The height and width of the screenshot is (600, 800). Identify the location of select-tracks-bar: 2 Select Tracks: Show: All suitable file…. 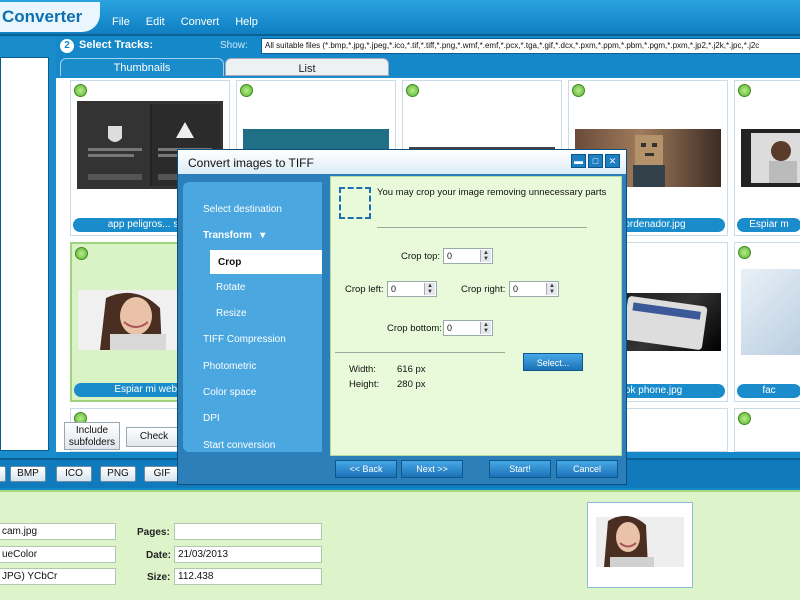
(428, 47).